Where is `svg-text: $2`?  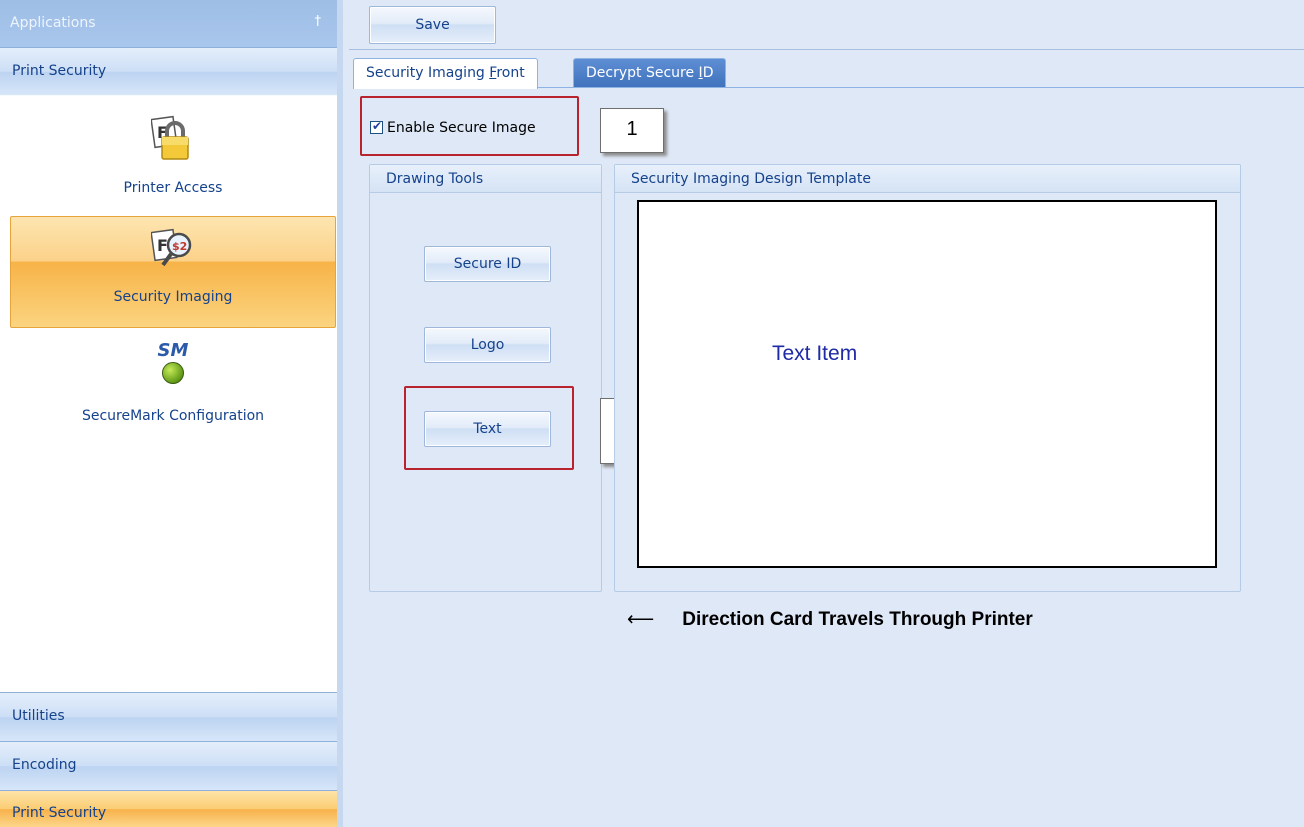
svg-text: $2 is located at coordinates (179, 246).